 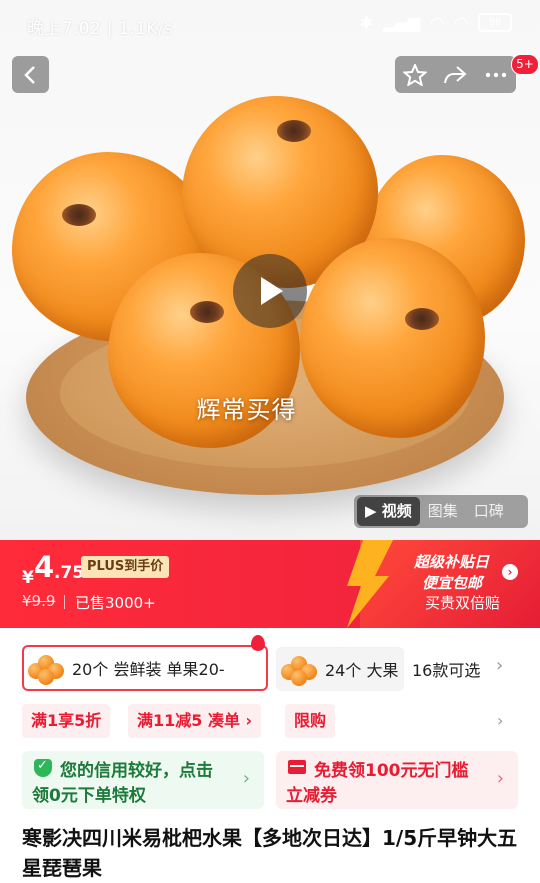 I want to click on variant-label: 20个 尝鲜装 单果20-, so click(x=148, y=669).